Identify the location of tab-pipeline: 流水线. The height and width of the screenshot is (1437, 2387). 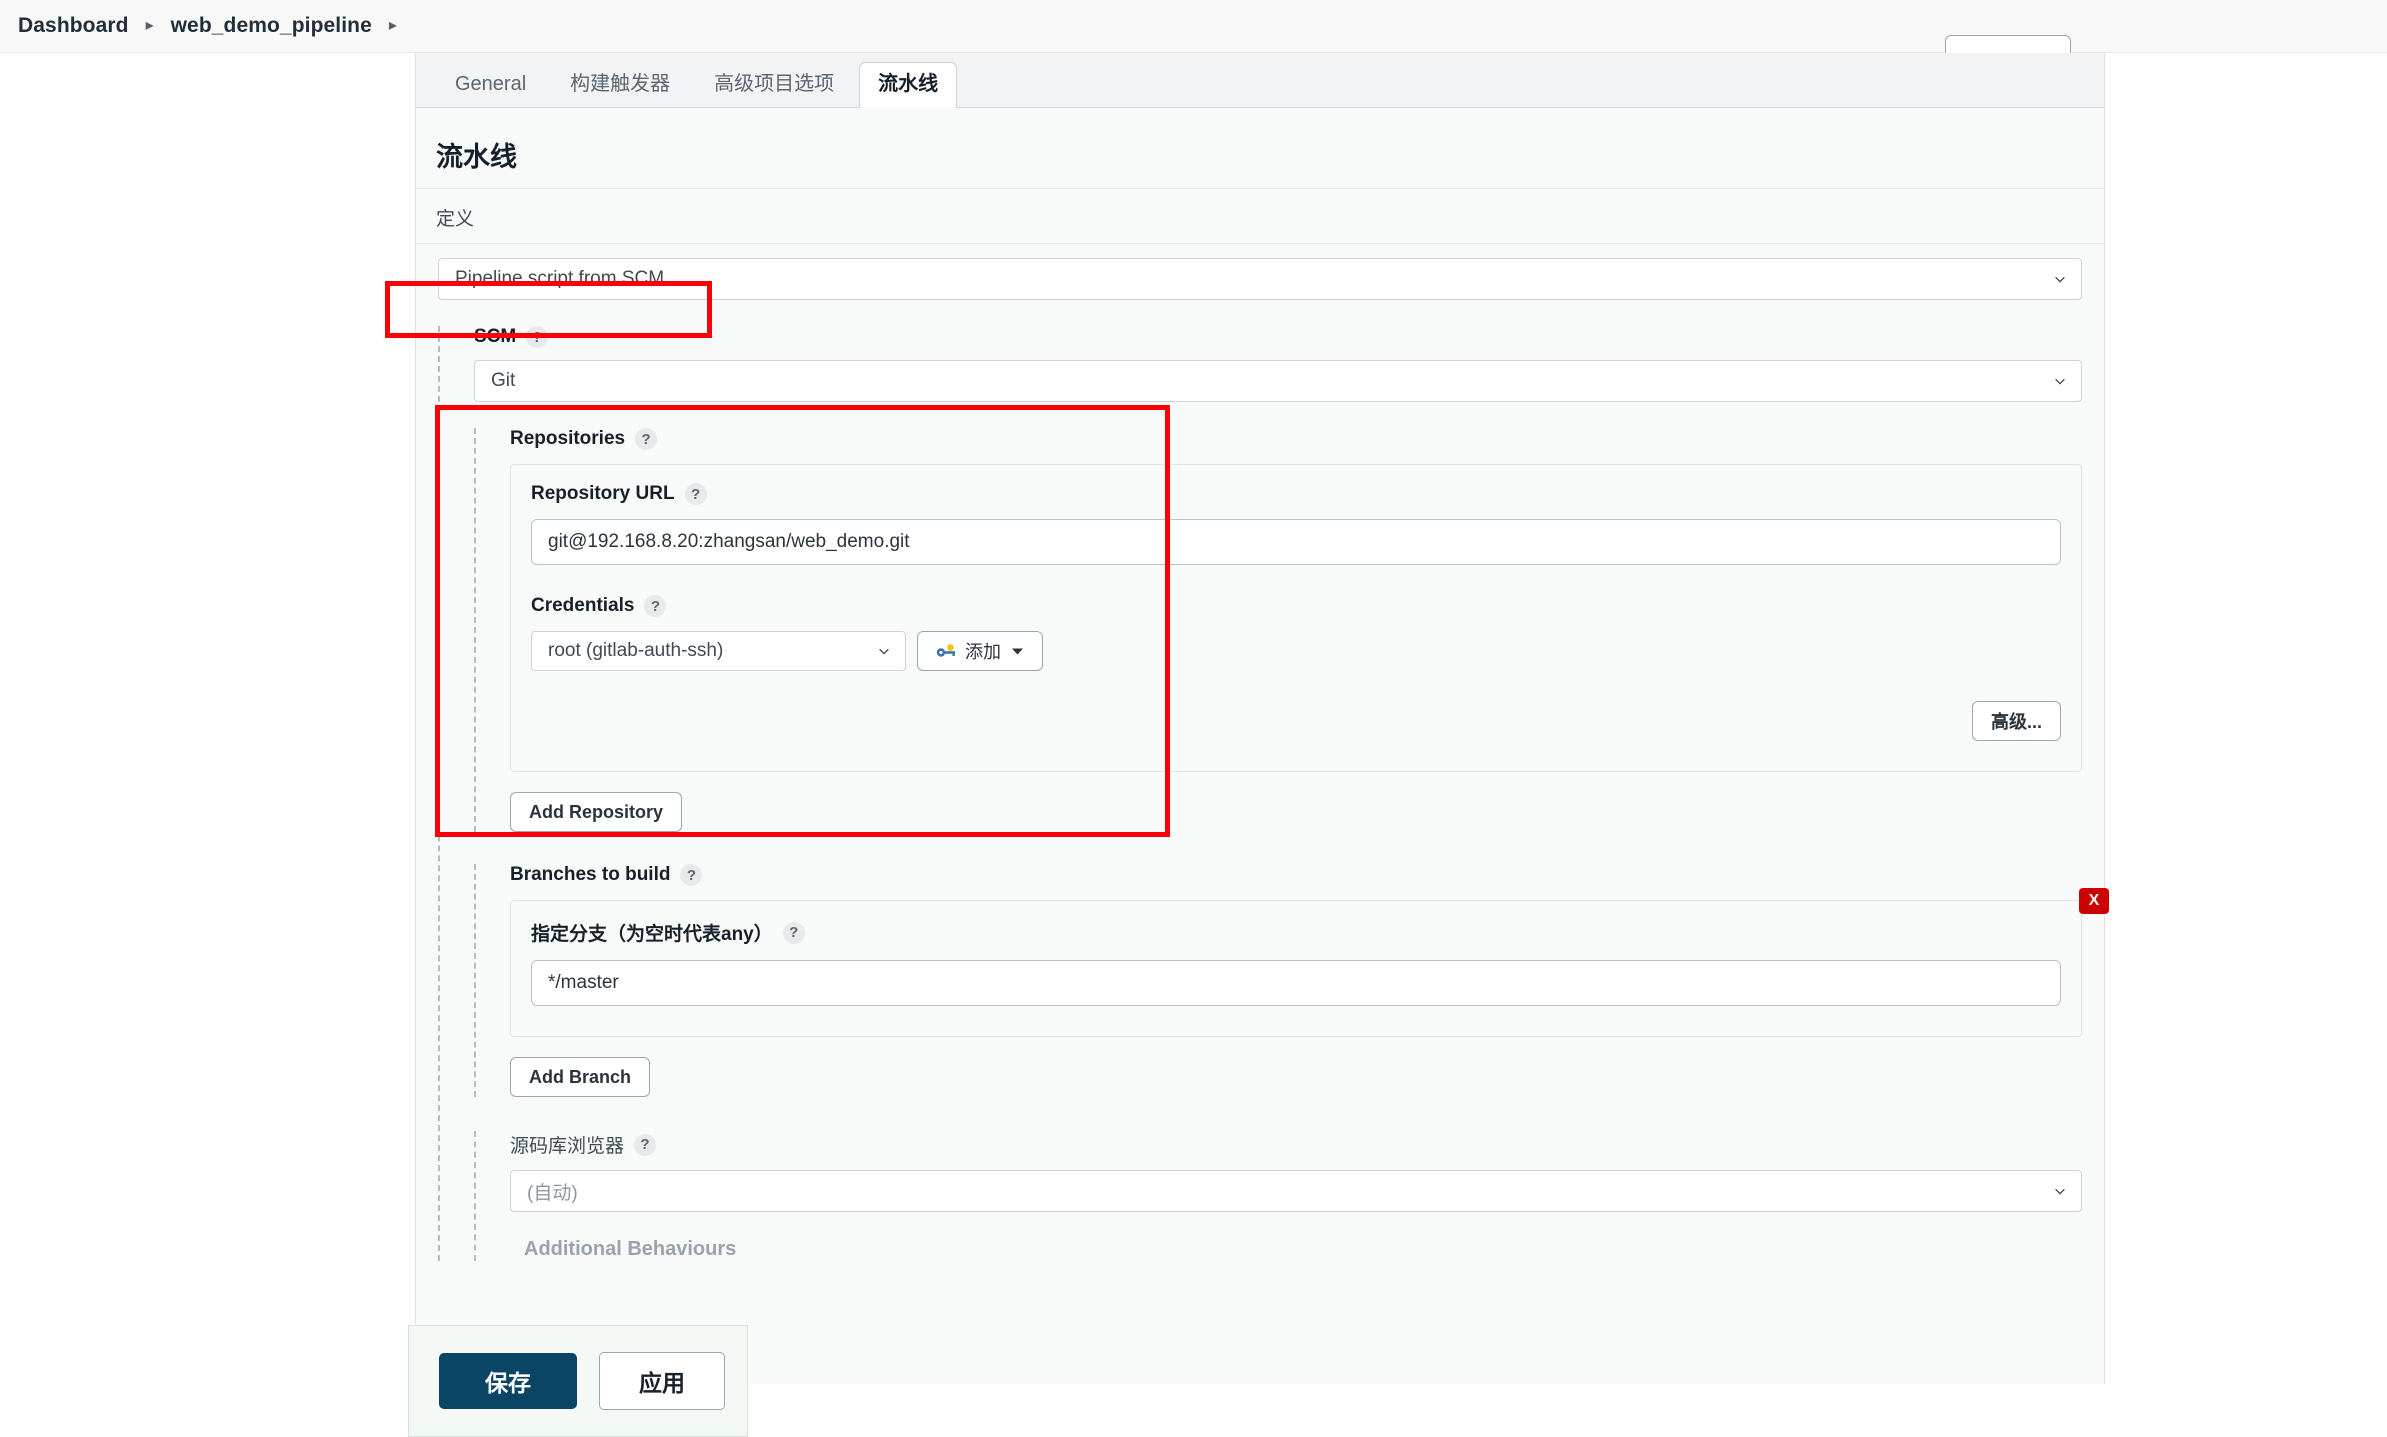
(908, 85).